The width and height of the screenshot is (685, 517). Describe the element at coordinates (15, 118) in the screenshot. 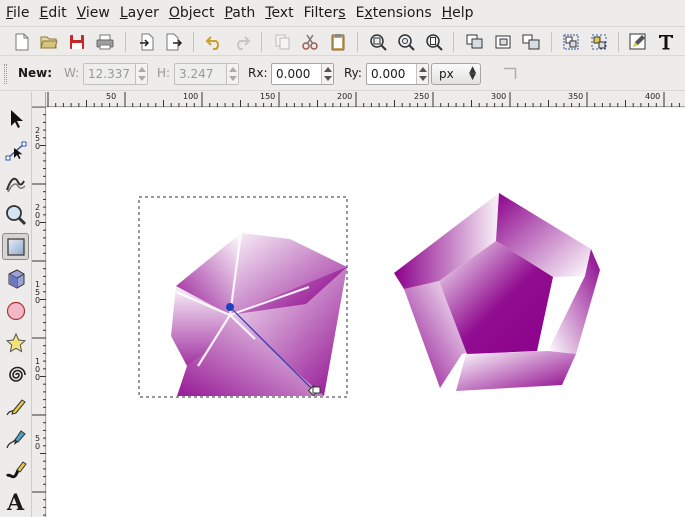

I see `selector-arrow-icon` at that location.